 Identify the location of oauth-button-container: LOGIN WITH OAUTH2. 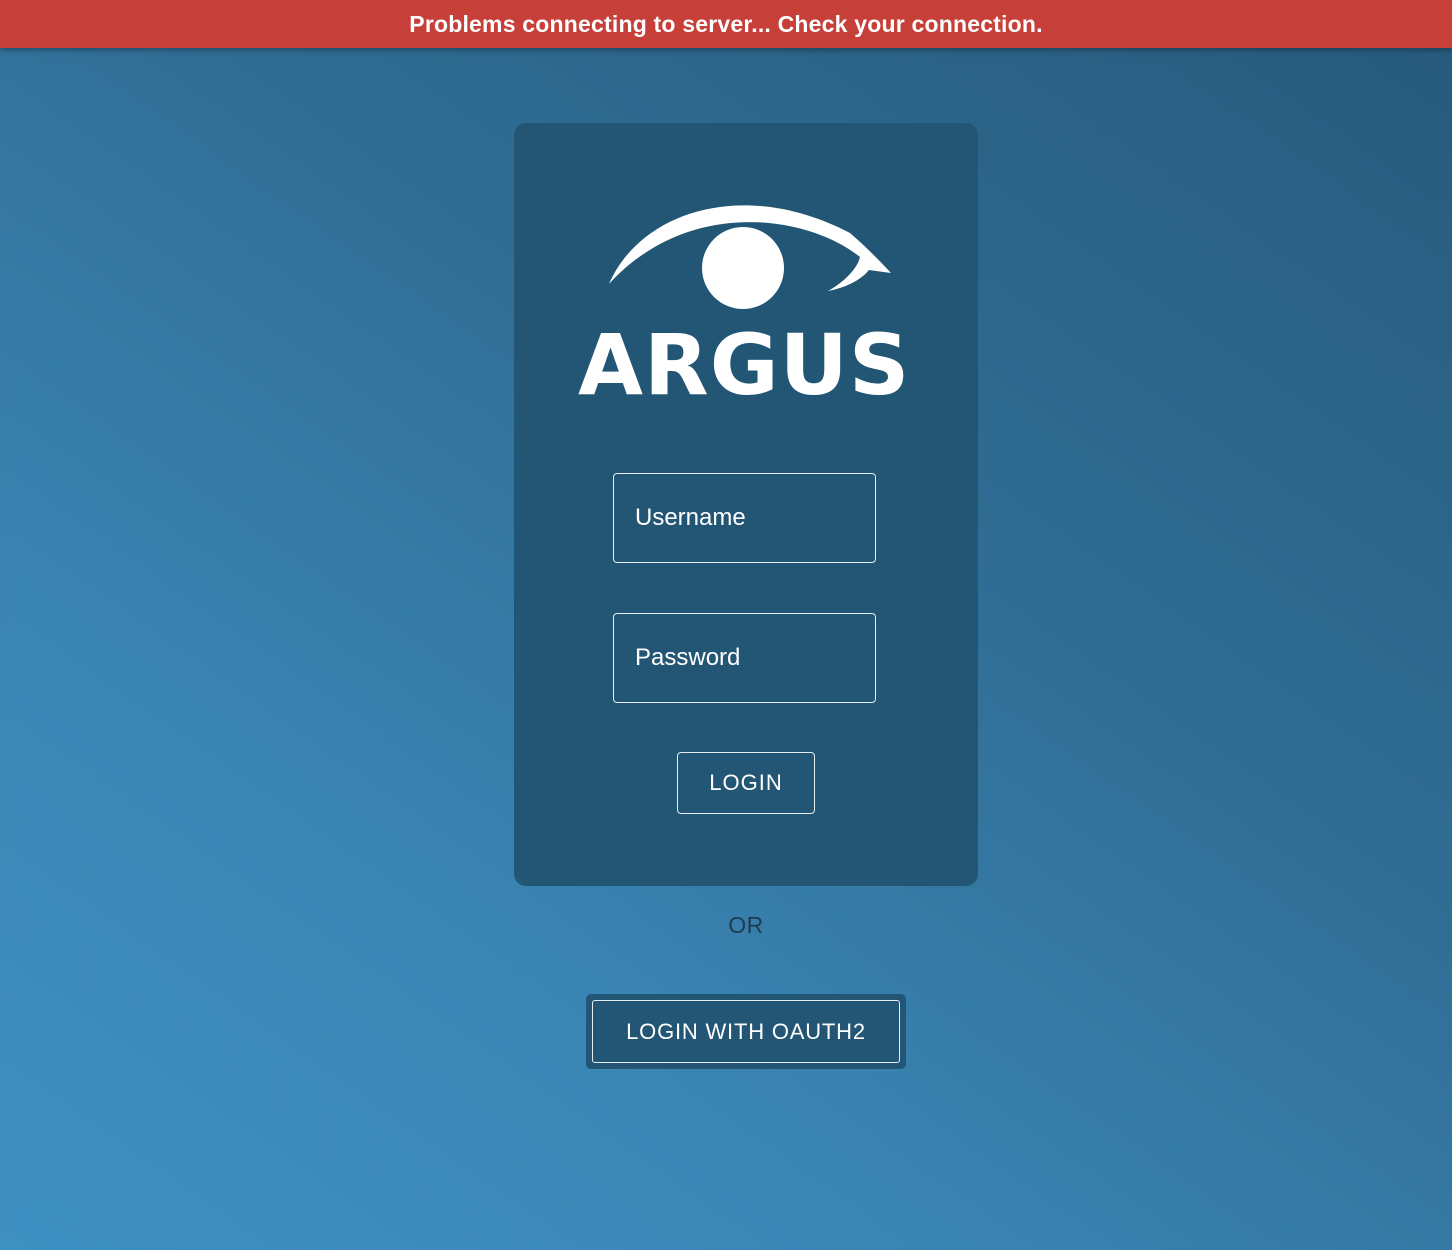
(746, 1031).